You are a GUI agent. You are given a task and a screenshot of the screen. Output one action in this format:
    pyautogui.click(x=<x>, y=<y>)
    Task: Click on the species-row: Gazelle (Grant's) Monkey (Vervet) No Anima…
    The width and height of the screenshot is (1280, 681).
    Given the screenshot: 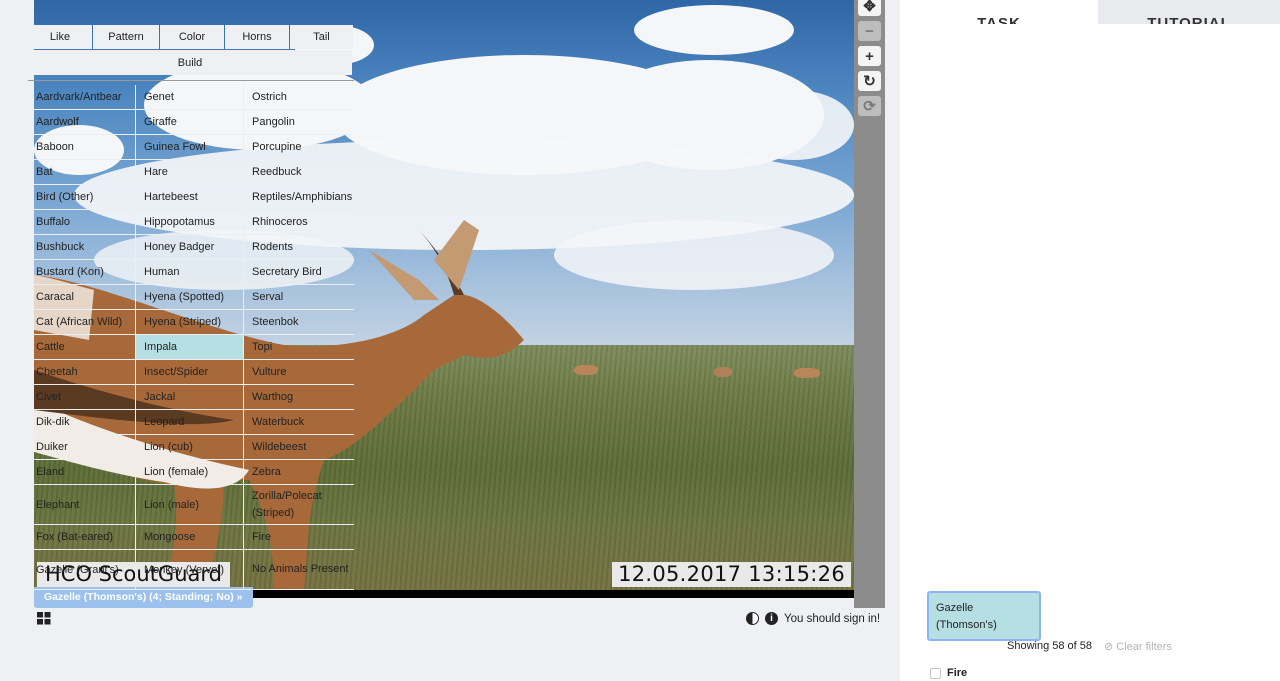 What is the action you would take?
    pyautogui.click(x=191, y=570)
    